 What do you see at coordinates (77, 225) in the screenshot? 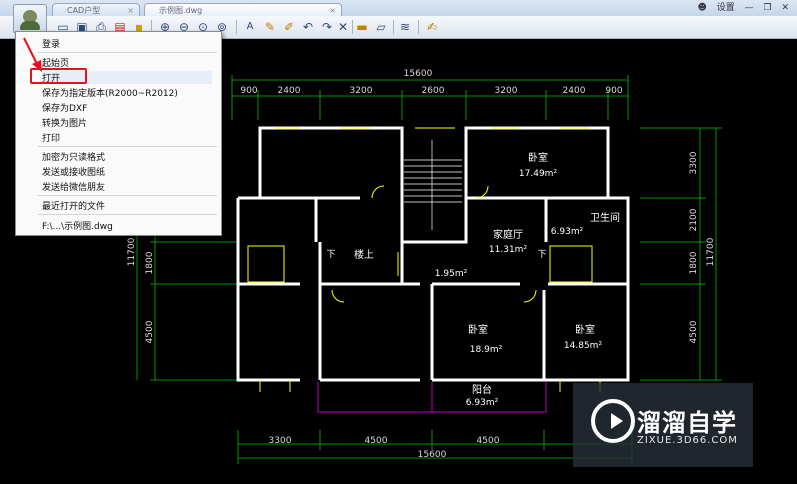
I see `menu-item-recent-file: F:\...\示例图.dwg` at bounding box center [77, 225].